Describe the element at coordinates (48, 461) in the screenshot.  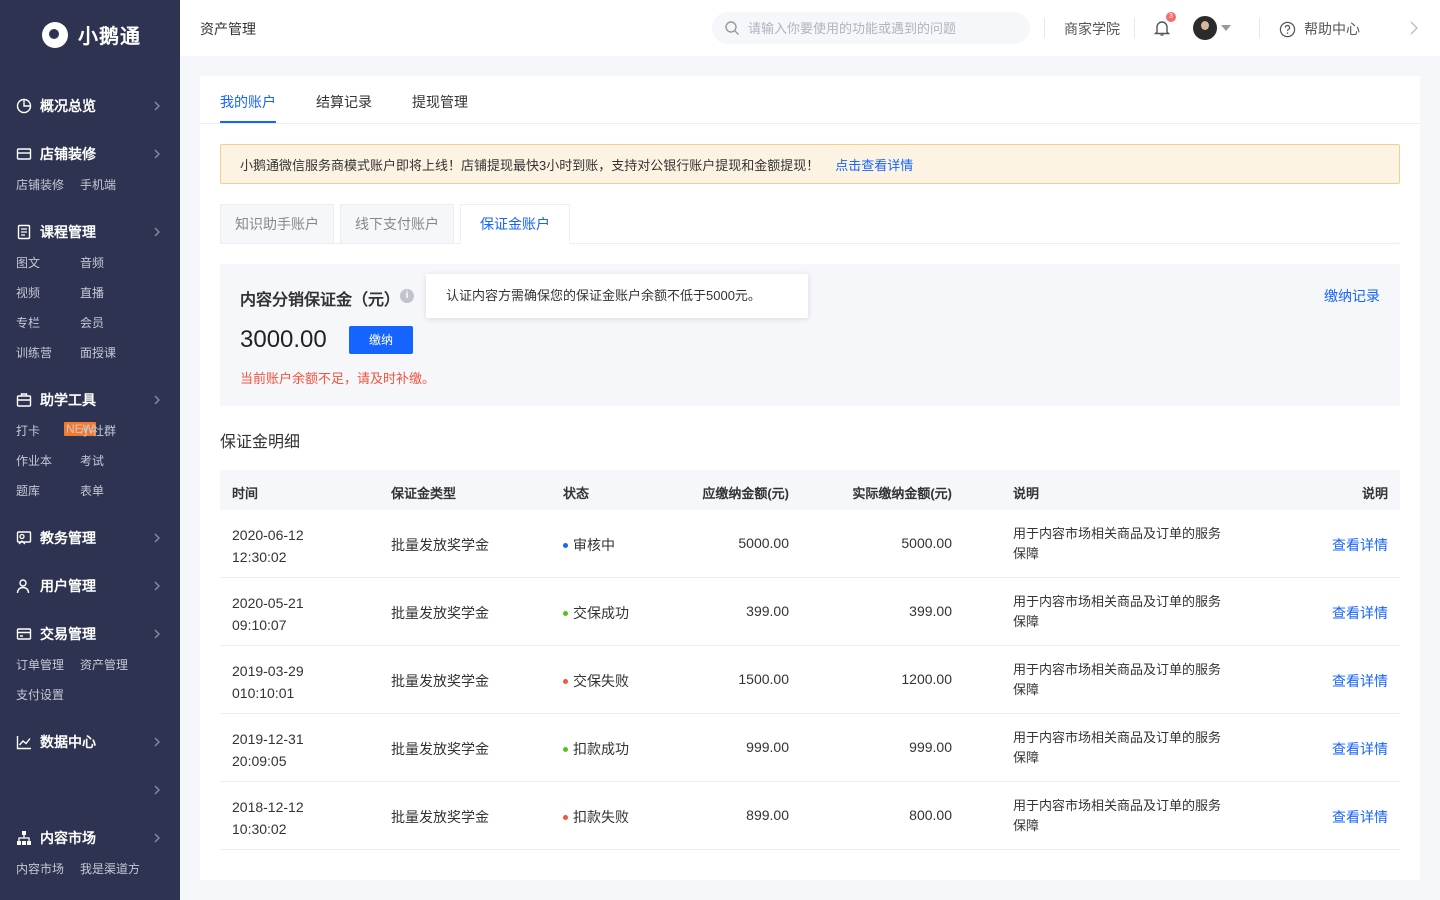
I see `sidebar-subitem-homework: 作业本` at that location.